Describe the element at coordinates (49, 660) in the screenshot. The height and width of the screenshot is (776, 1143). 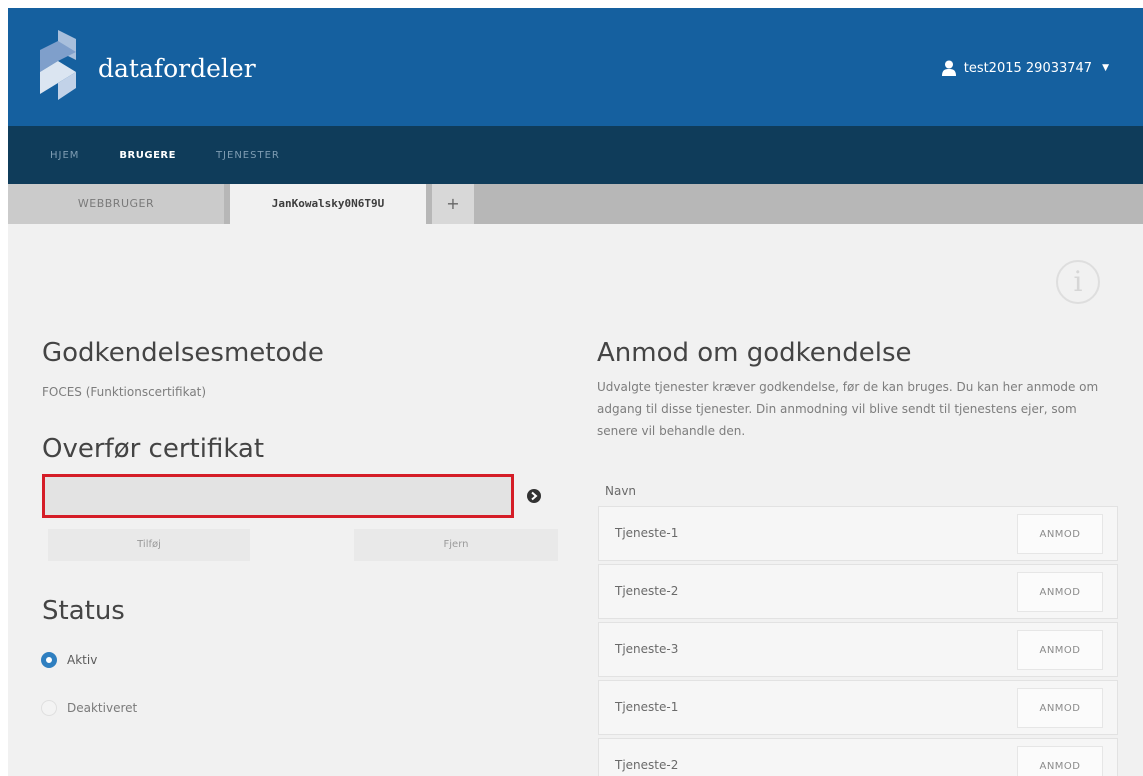
I see `radio-selected` at that location.